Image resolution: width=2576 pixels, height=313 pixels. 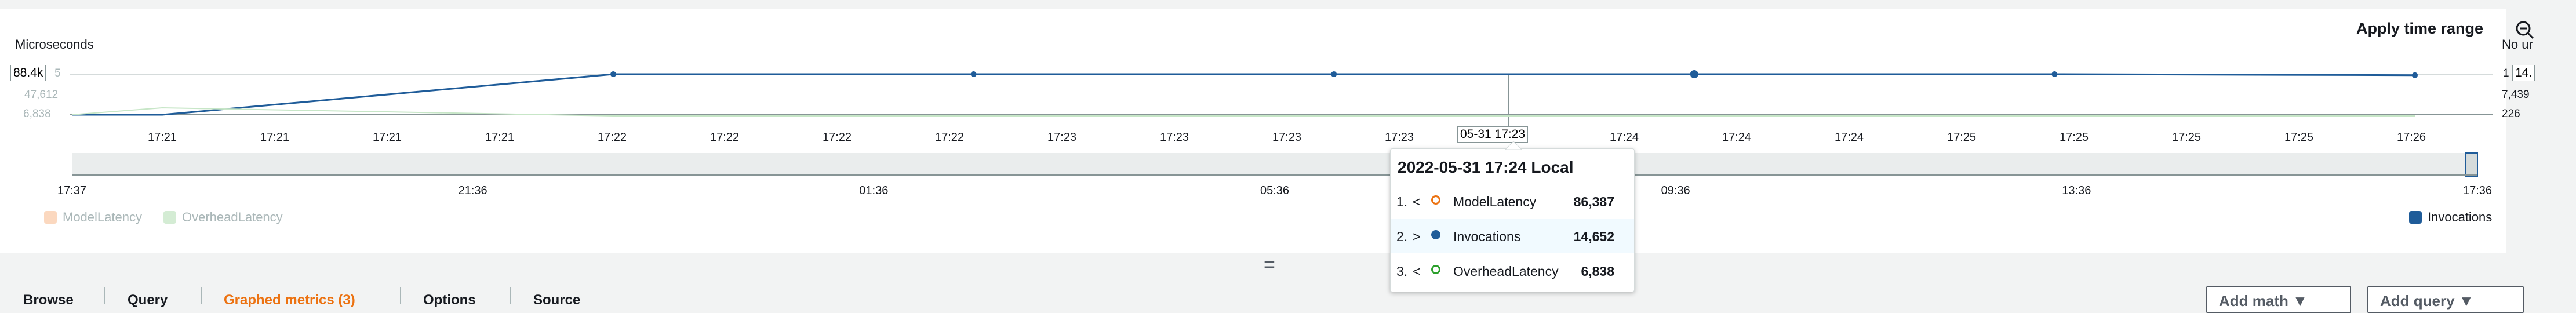 I want to click on add-query-label: Add query, so click(x=2417, y=301).